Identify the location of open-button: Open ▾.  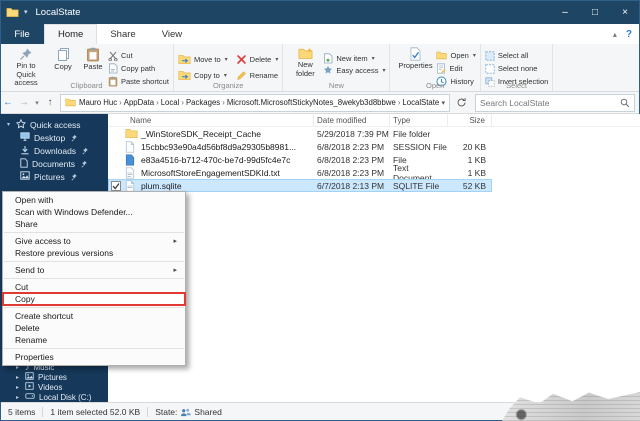
(456, 55).